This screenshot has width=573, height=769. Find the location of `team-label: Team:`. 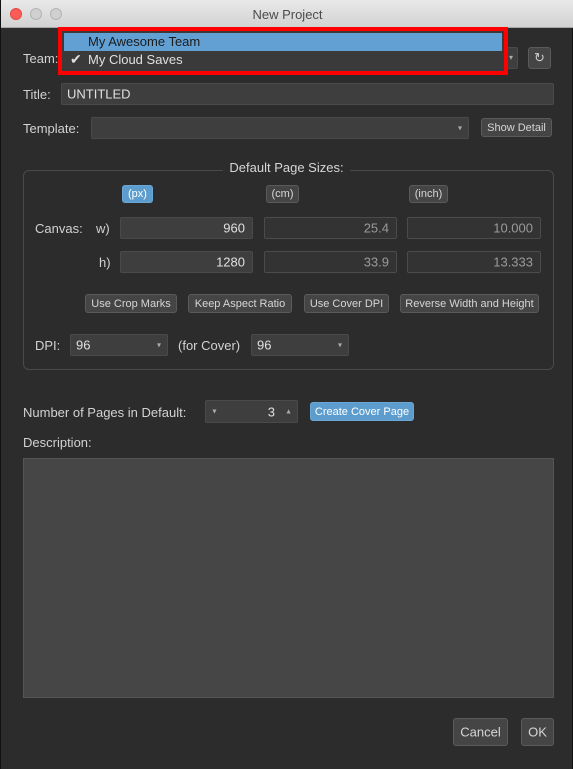

team-label: Team: is located at coordinates (41, 58).